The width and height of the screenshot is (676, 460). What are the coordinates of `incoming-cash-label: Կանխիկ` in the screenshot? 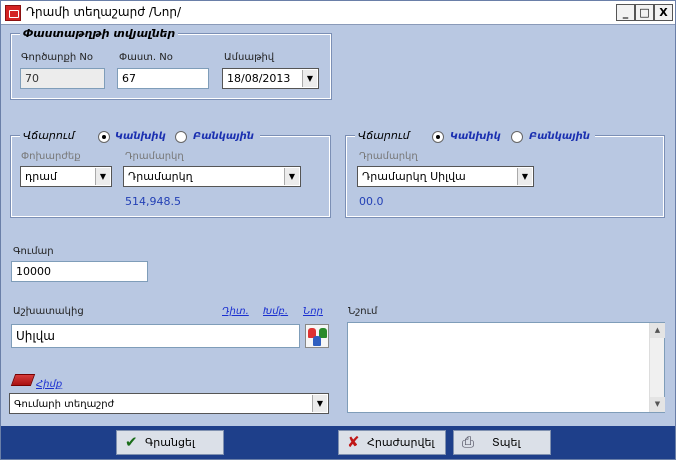 It's located at (475, 136).